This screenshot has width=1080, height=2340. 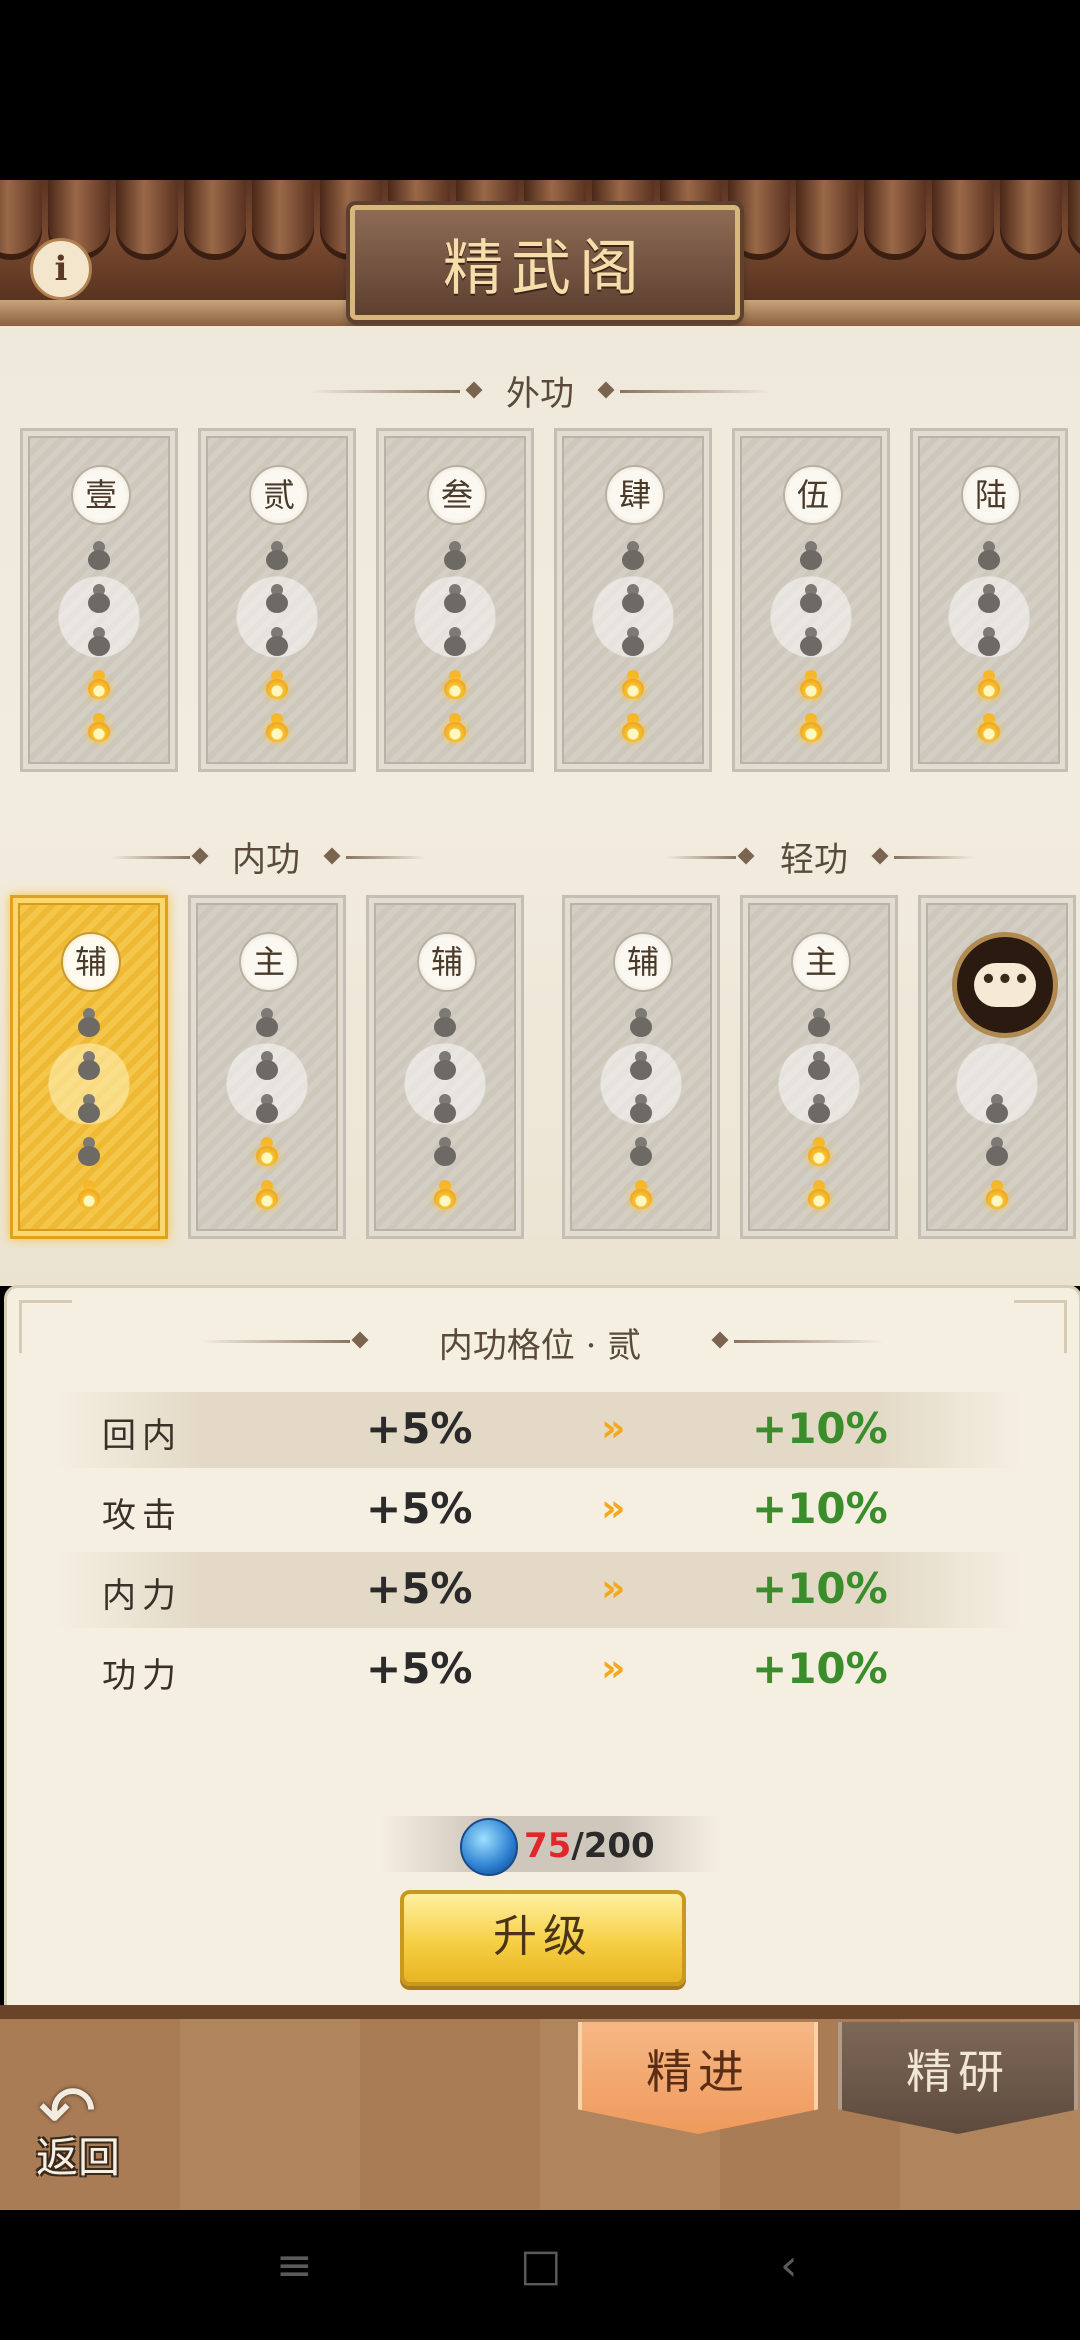 I want to click on section-title-qinggong: 轻功, so click(x=814, y=860).